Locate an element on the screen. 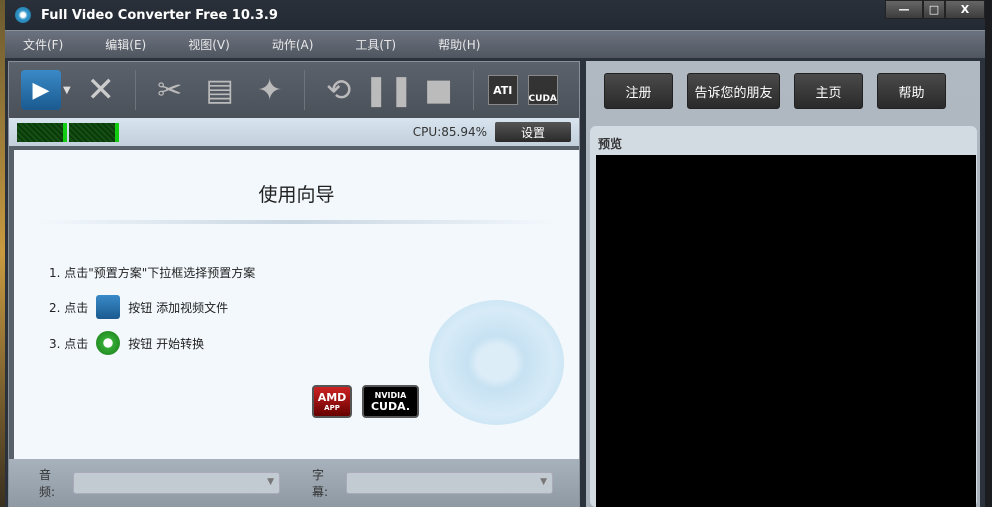 This screenshot has height=507, width=992. merge-icon: ▤ is located at coordinates (220, 90).